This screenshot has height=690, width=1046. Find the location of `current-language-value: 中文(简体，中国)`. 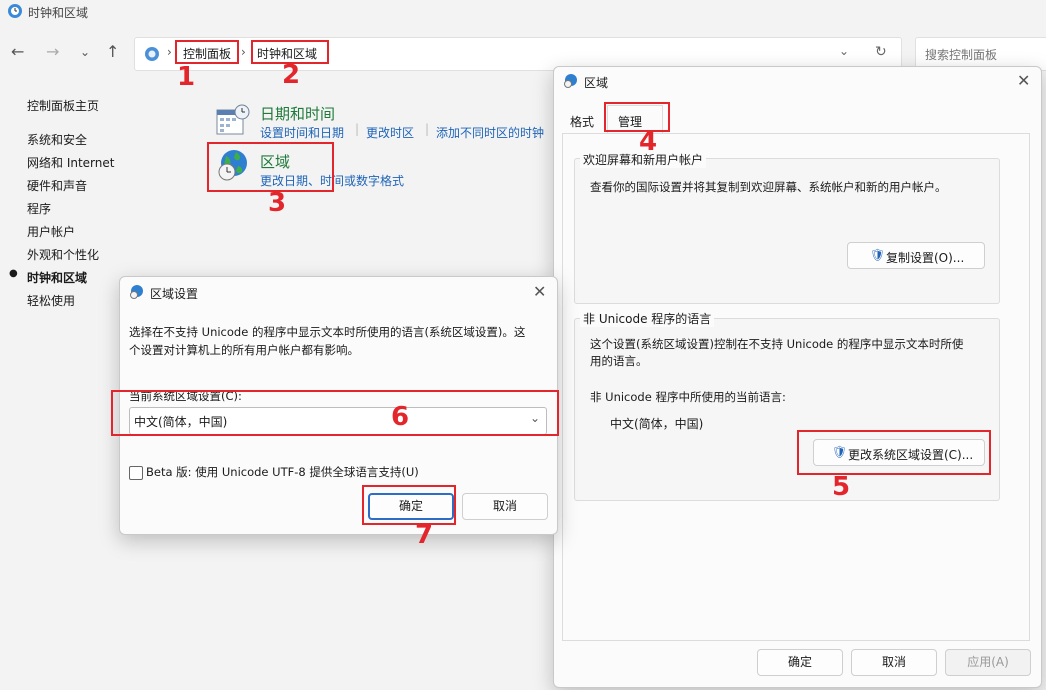

current-language-value: 中文(简体，中国) is located at coordinates (657, 424).